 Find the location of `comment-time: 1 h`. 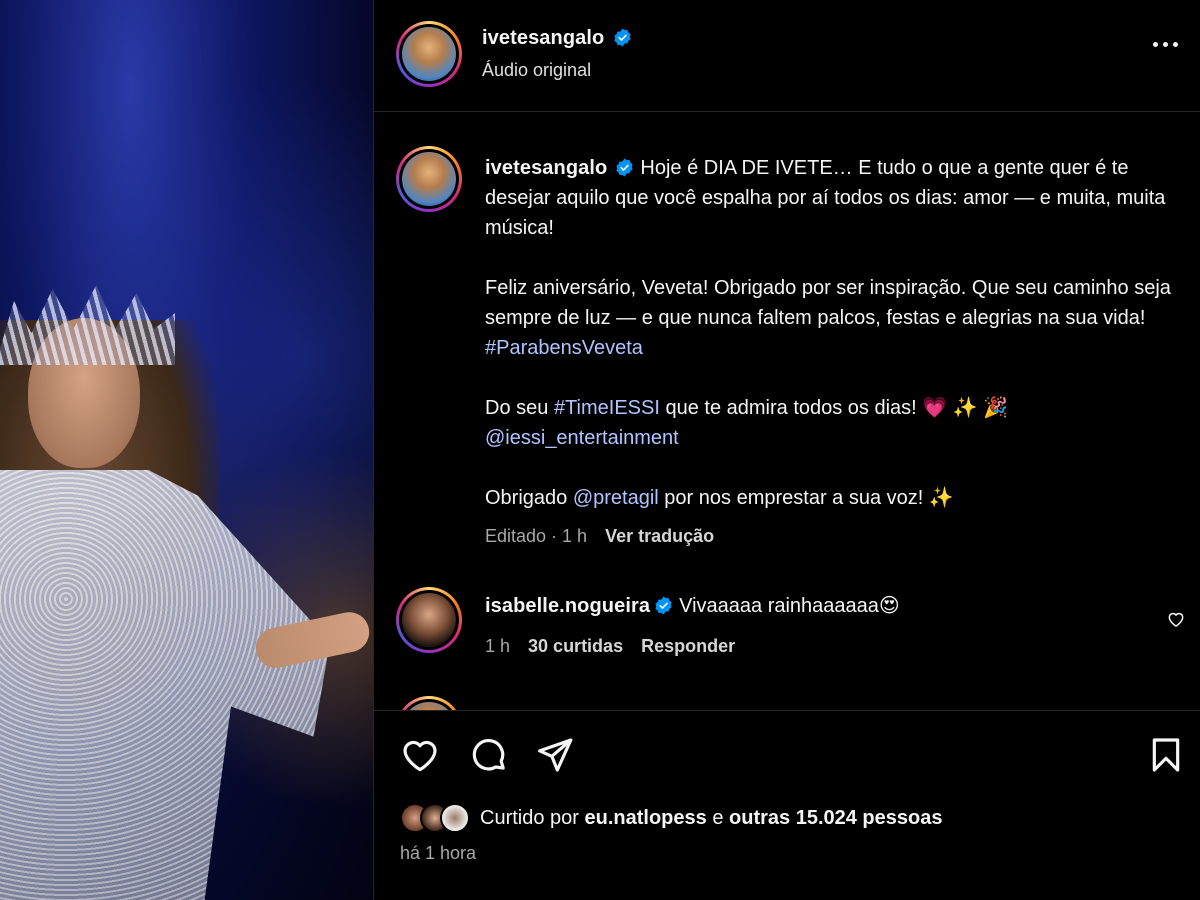

comment-time: 1 h is located at coordinates (498, 646).